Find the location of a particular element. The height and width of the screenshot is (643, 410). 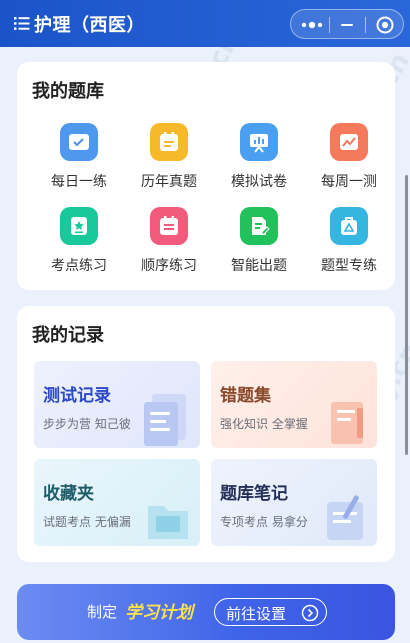

minimize-icon is located at coordinates (347, 25).